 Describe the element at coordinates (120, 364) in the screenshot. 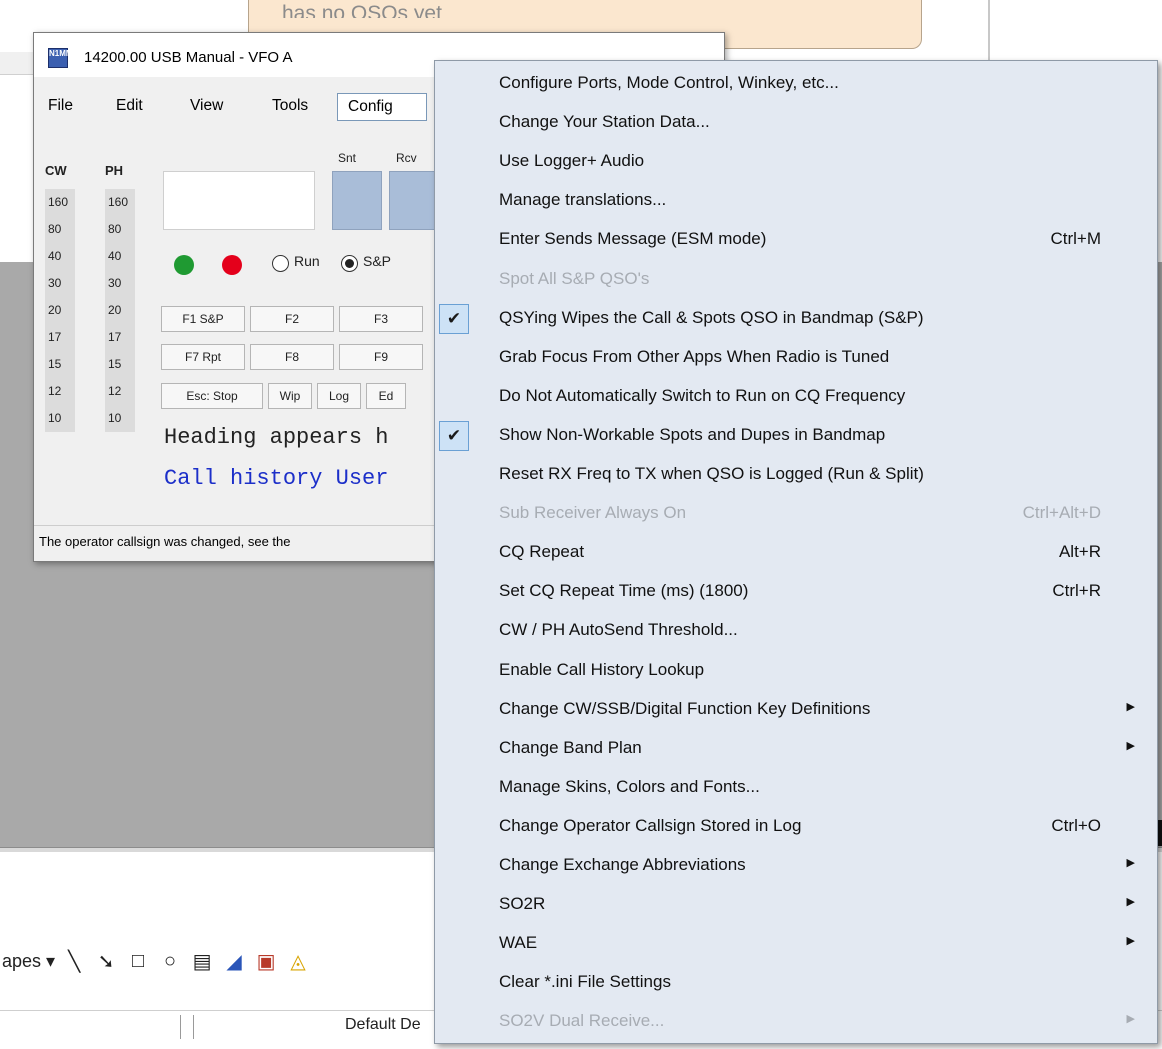

I see `band-button-ph-15: 15` at that location.